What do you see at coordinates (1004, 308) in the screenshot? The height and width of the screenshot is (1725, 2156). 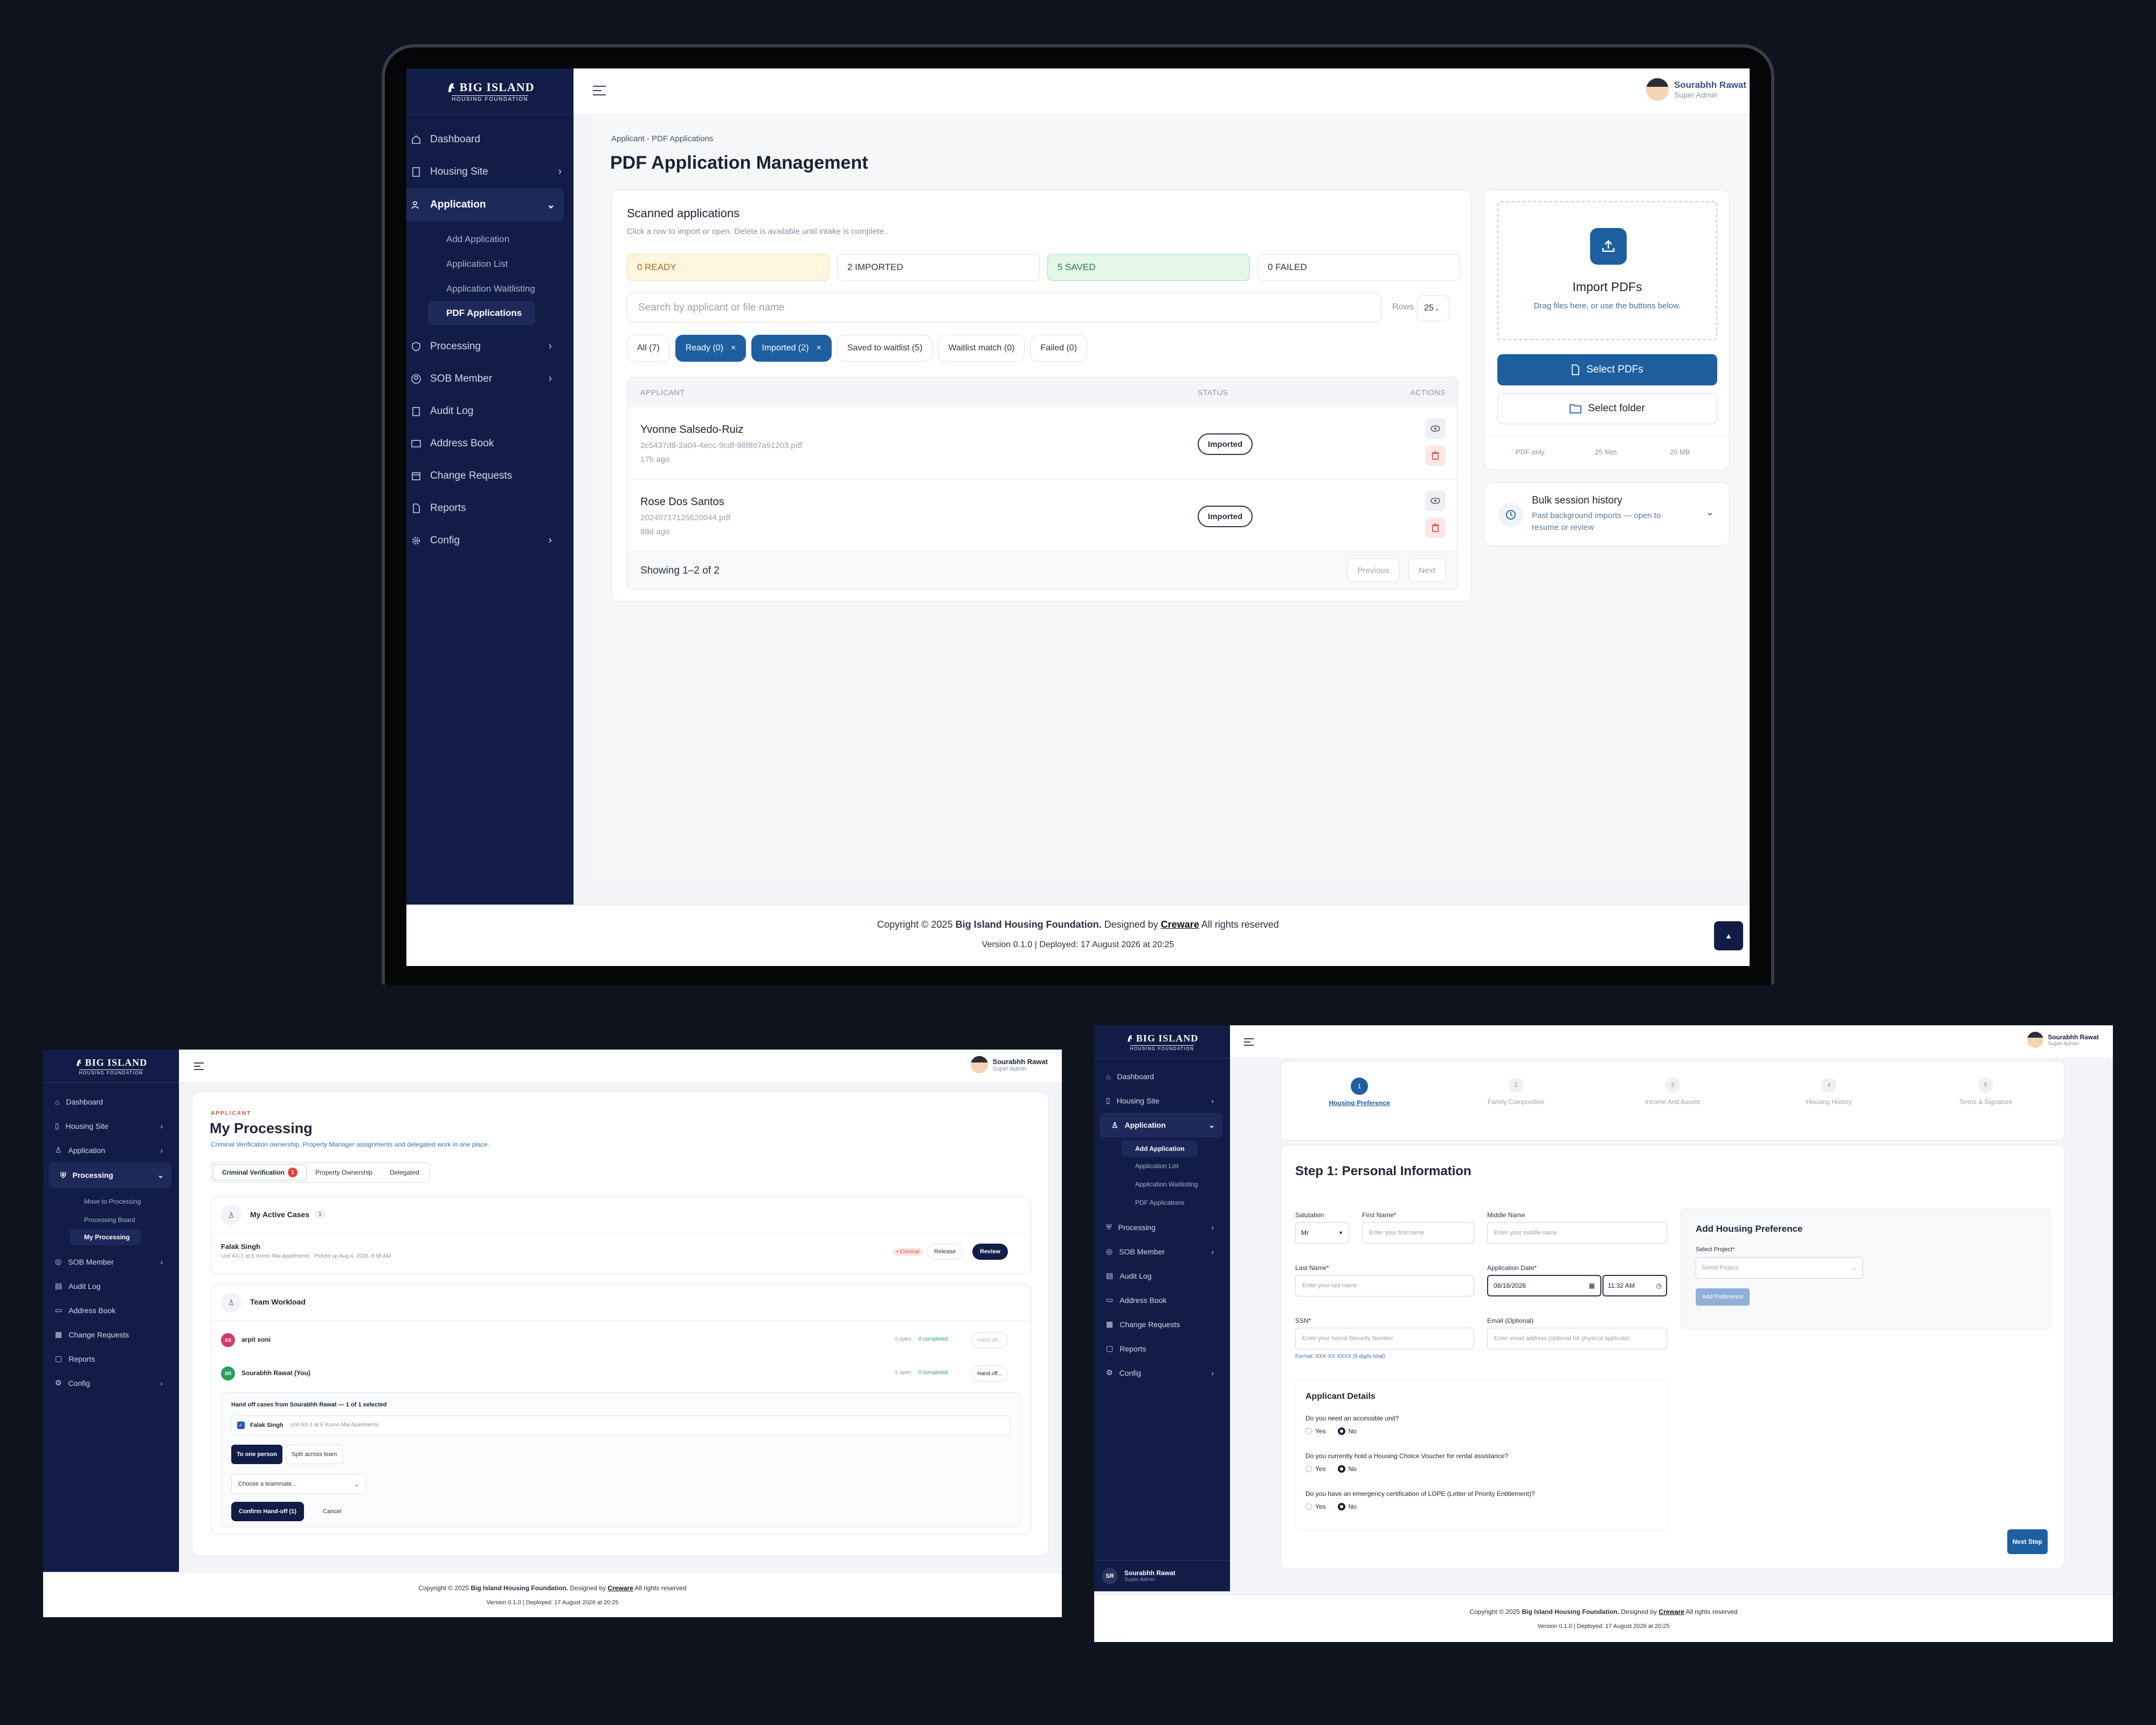 I see `search-input: Search by applicant or file name` at bounding box center [1004, 308].